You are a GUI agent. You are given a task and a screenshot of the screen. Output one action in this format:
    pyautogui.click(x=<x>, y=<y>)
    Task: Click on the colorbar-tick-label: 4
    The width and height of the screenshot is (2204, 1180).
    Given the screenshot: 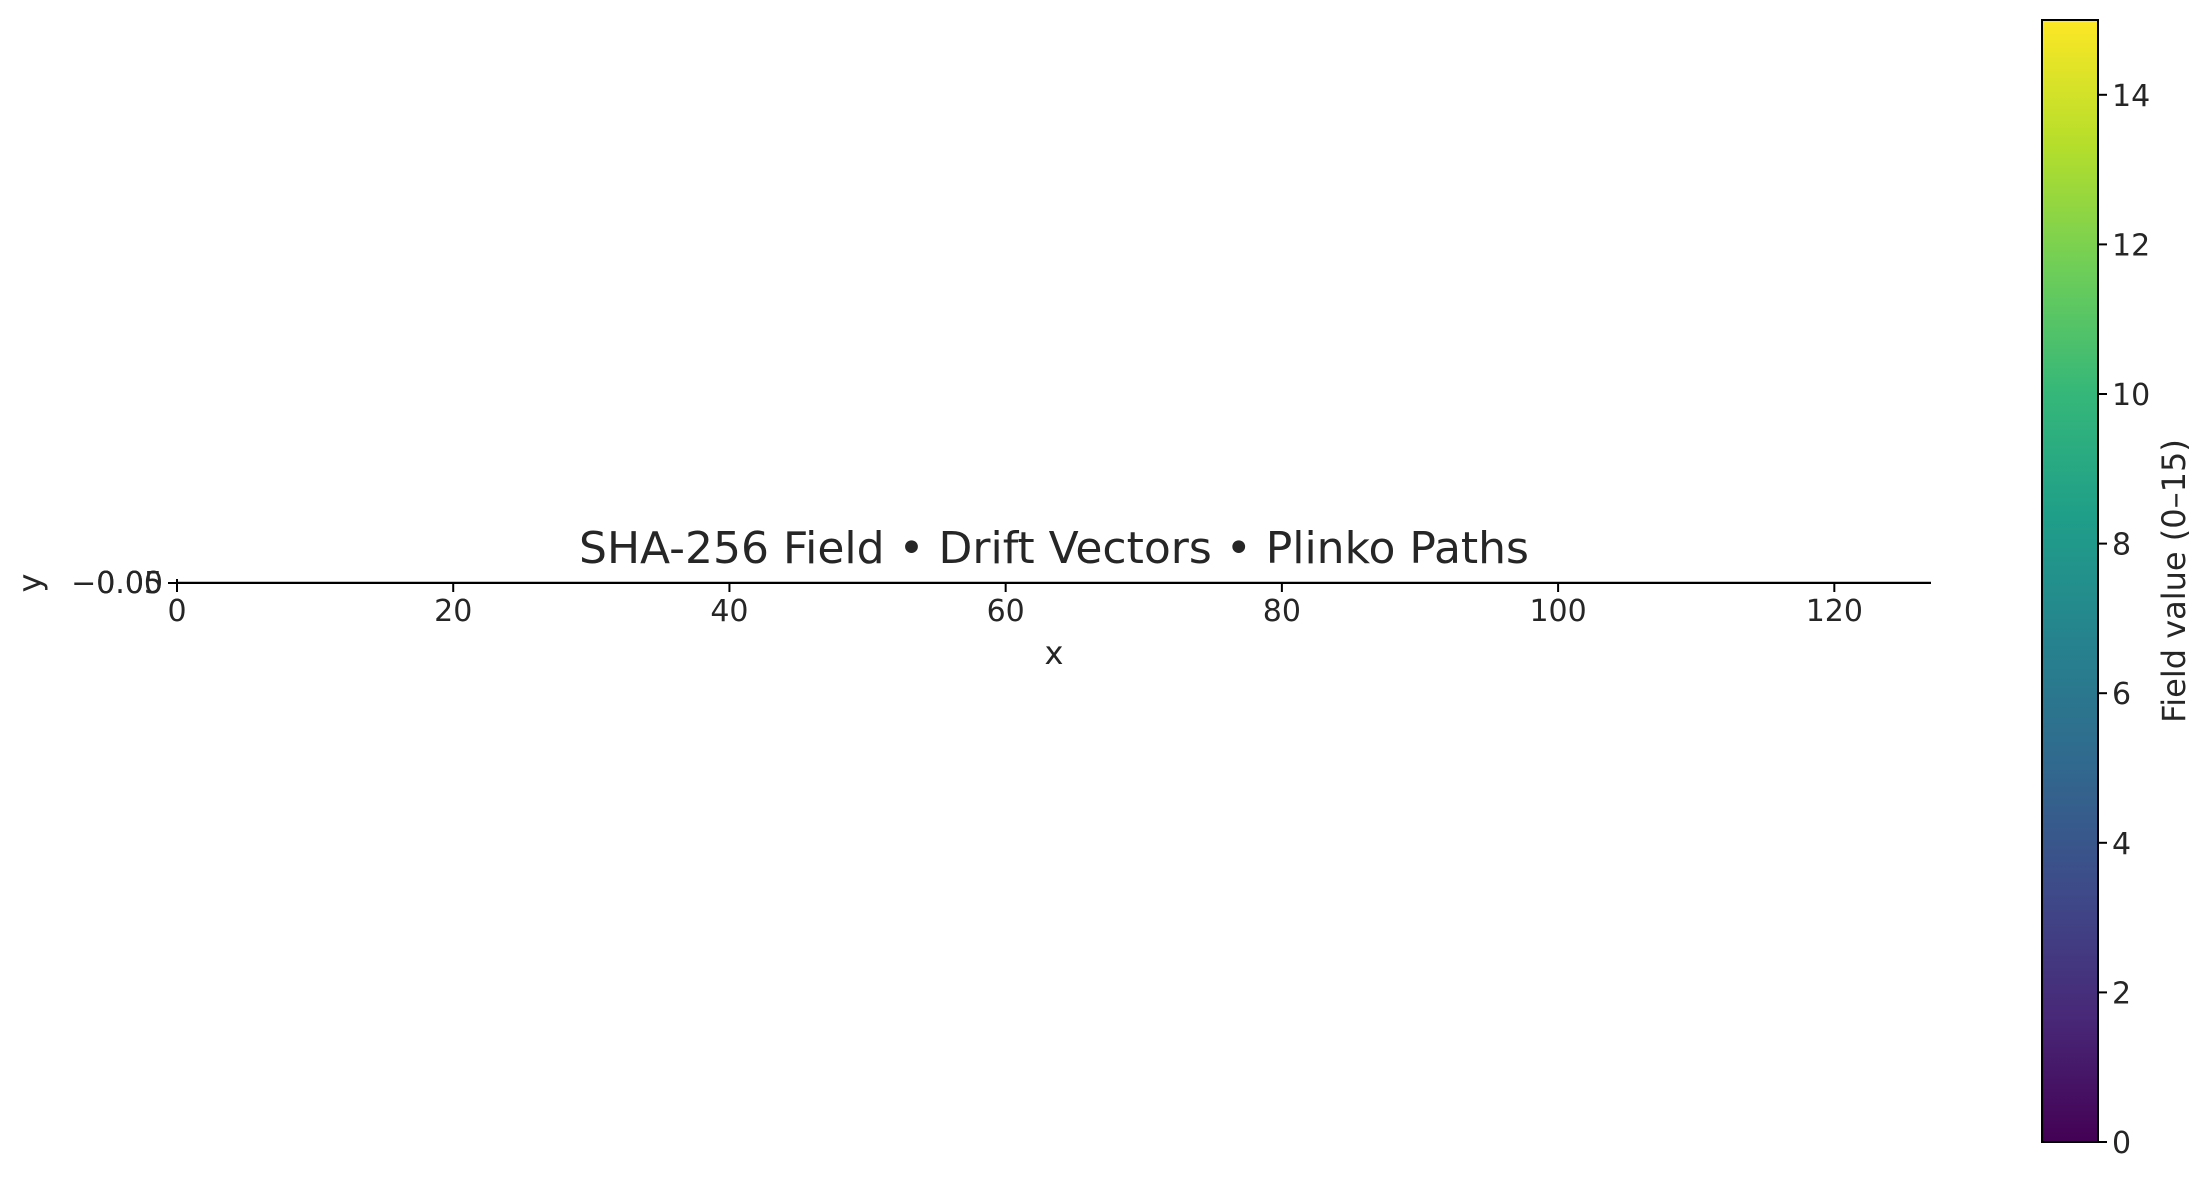 What is the action you would take?
    pyautogui.click(x=2121, y=844)
    